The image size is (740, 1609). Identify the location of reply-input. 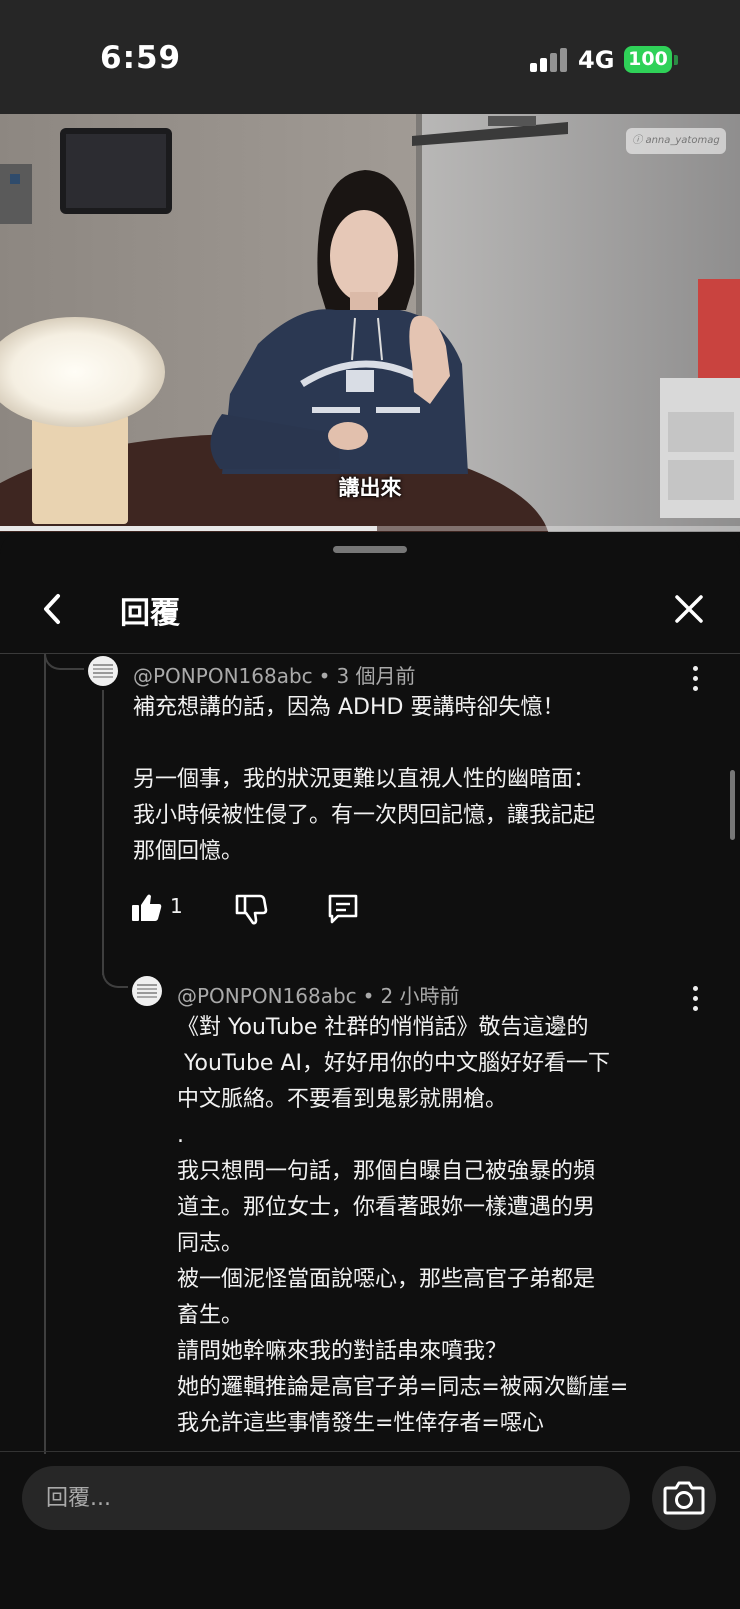
(326, 1498).